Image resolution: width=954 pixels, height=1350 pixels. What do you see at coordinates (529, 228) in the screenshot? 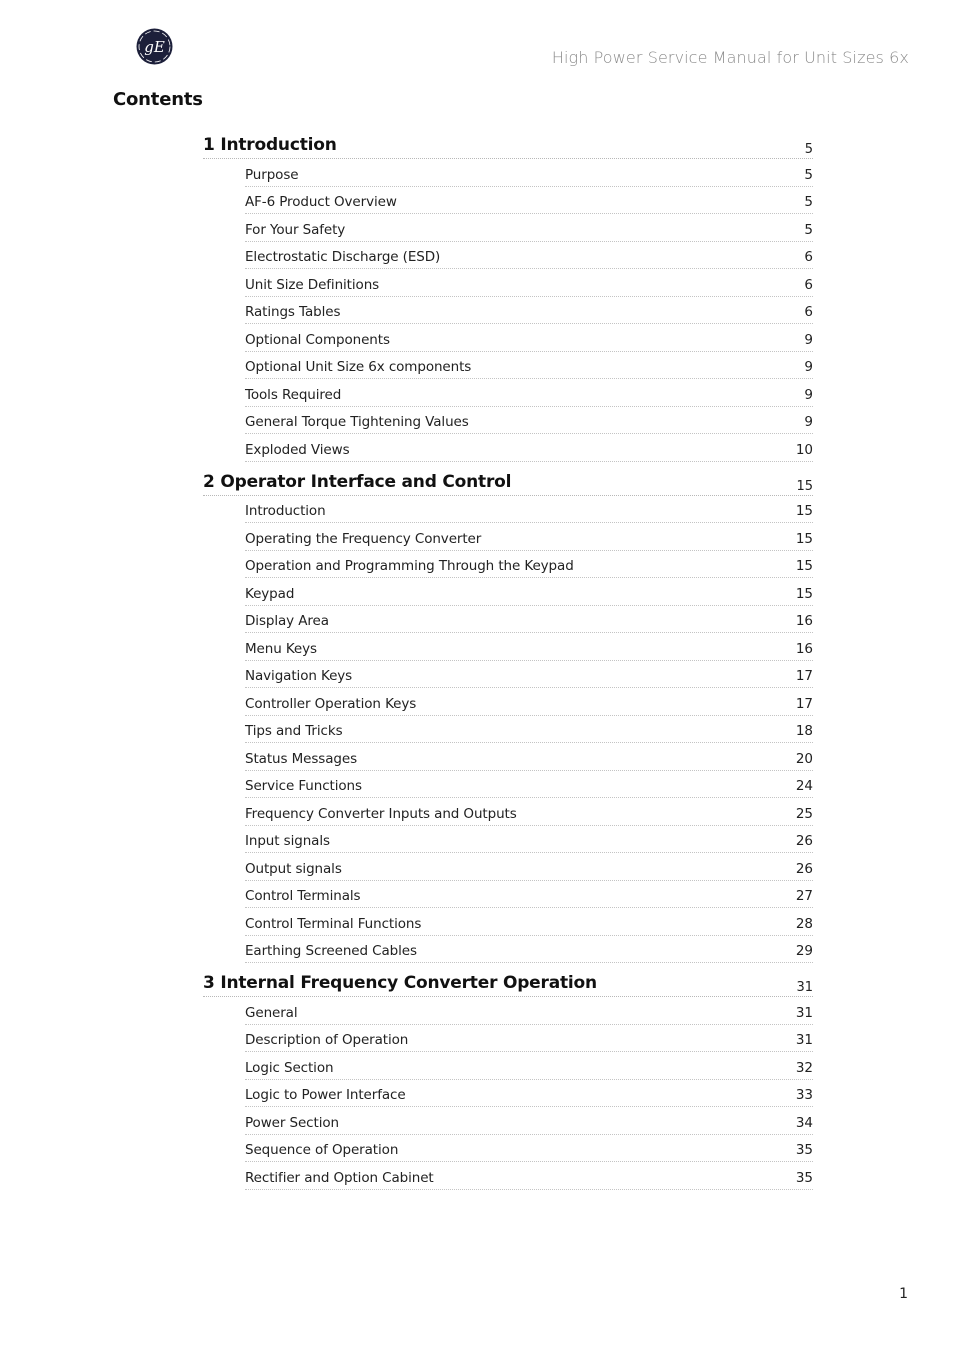
I see `toc-entry: For Your Safety 5` at bounding box center [529, 228].